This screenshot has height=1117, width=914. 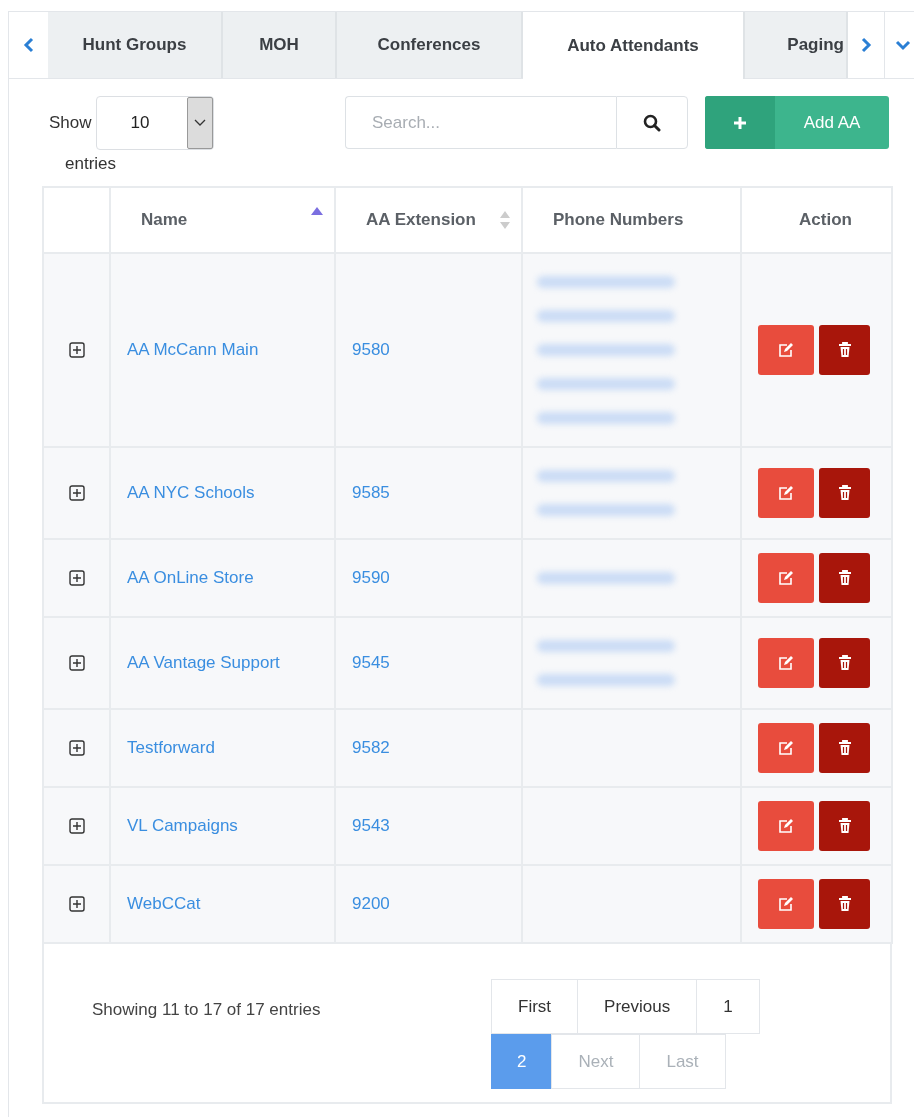 I want to click on column-header: AA Extension, so click(x=421, y=220).